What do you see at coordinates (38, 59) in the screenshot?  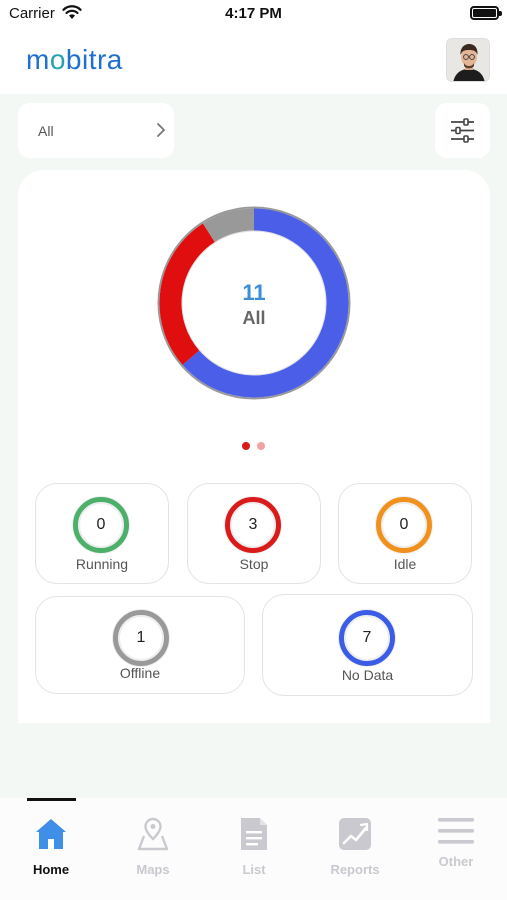 I see `logo-prefix: m` at bounding box center [38, 59].